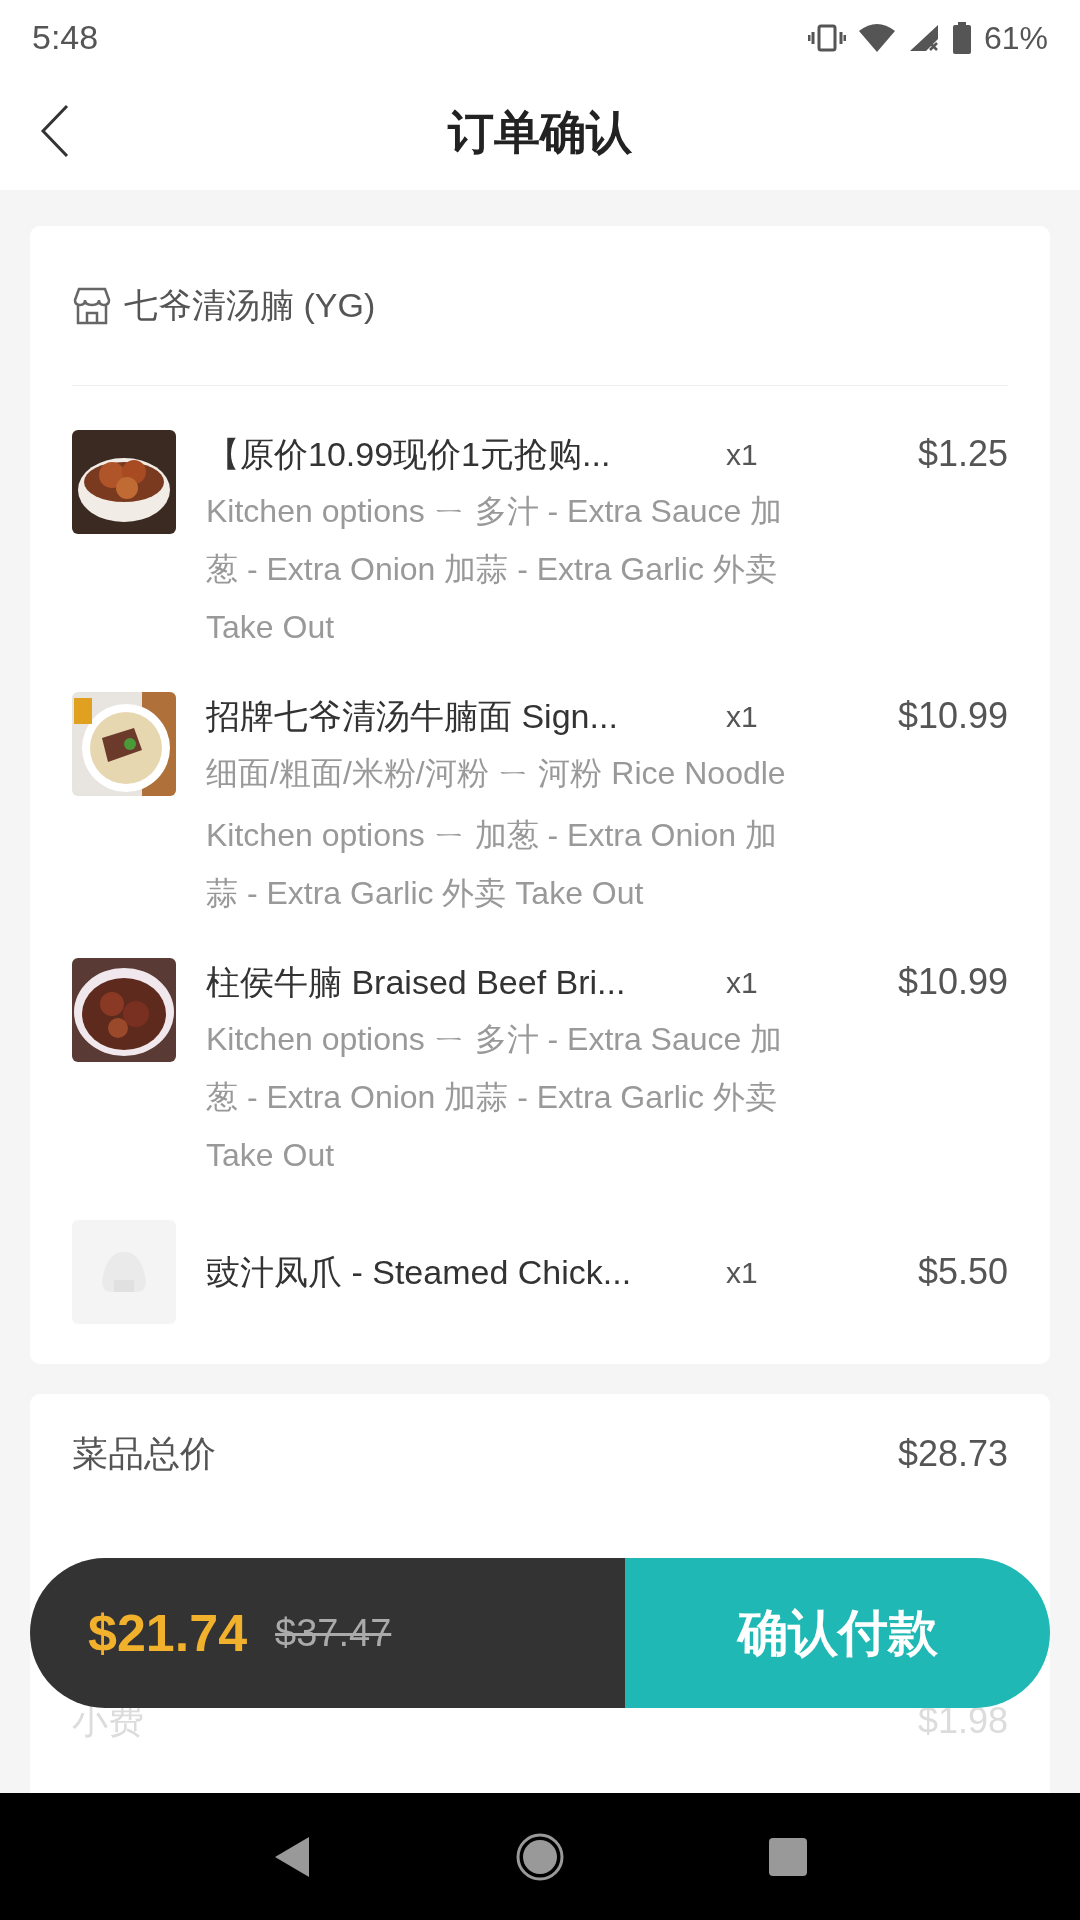 This screenshot has height=1920, width=1080. Describe the element at coordinates (506, 773) in the screenshot. I see `item-options: 细面/粗面/米粉/河粉 ㄧ 河粉 Rice Noodle` at that location.